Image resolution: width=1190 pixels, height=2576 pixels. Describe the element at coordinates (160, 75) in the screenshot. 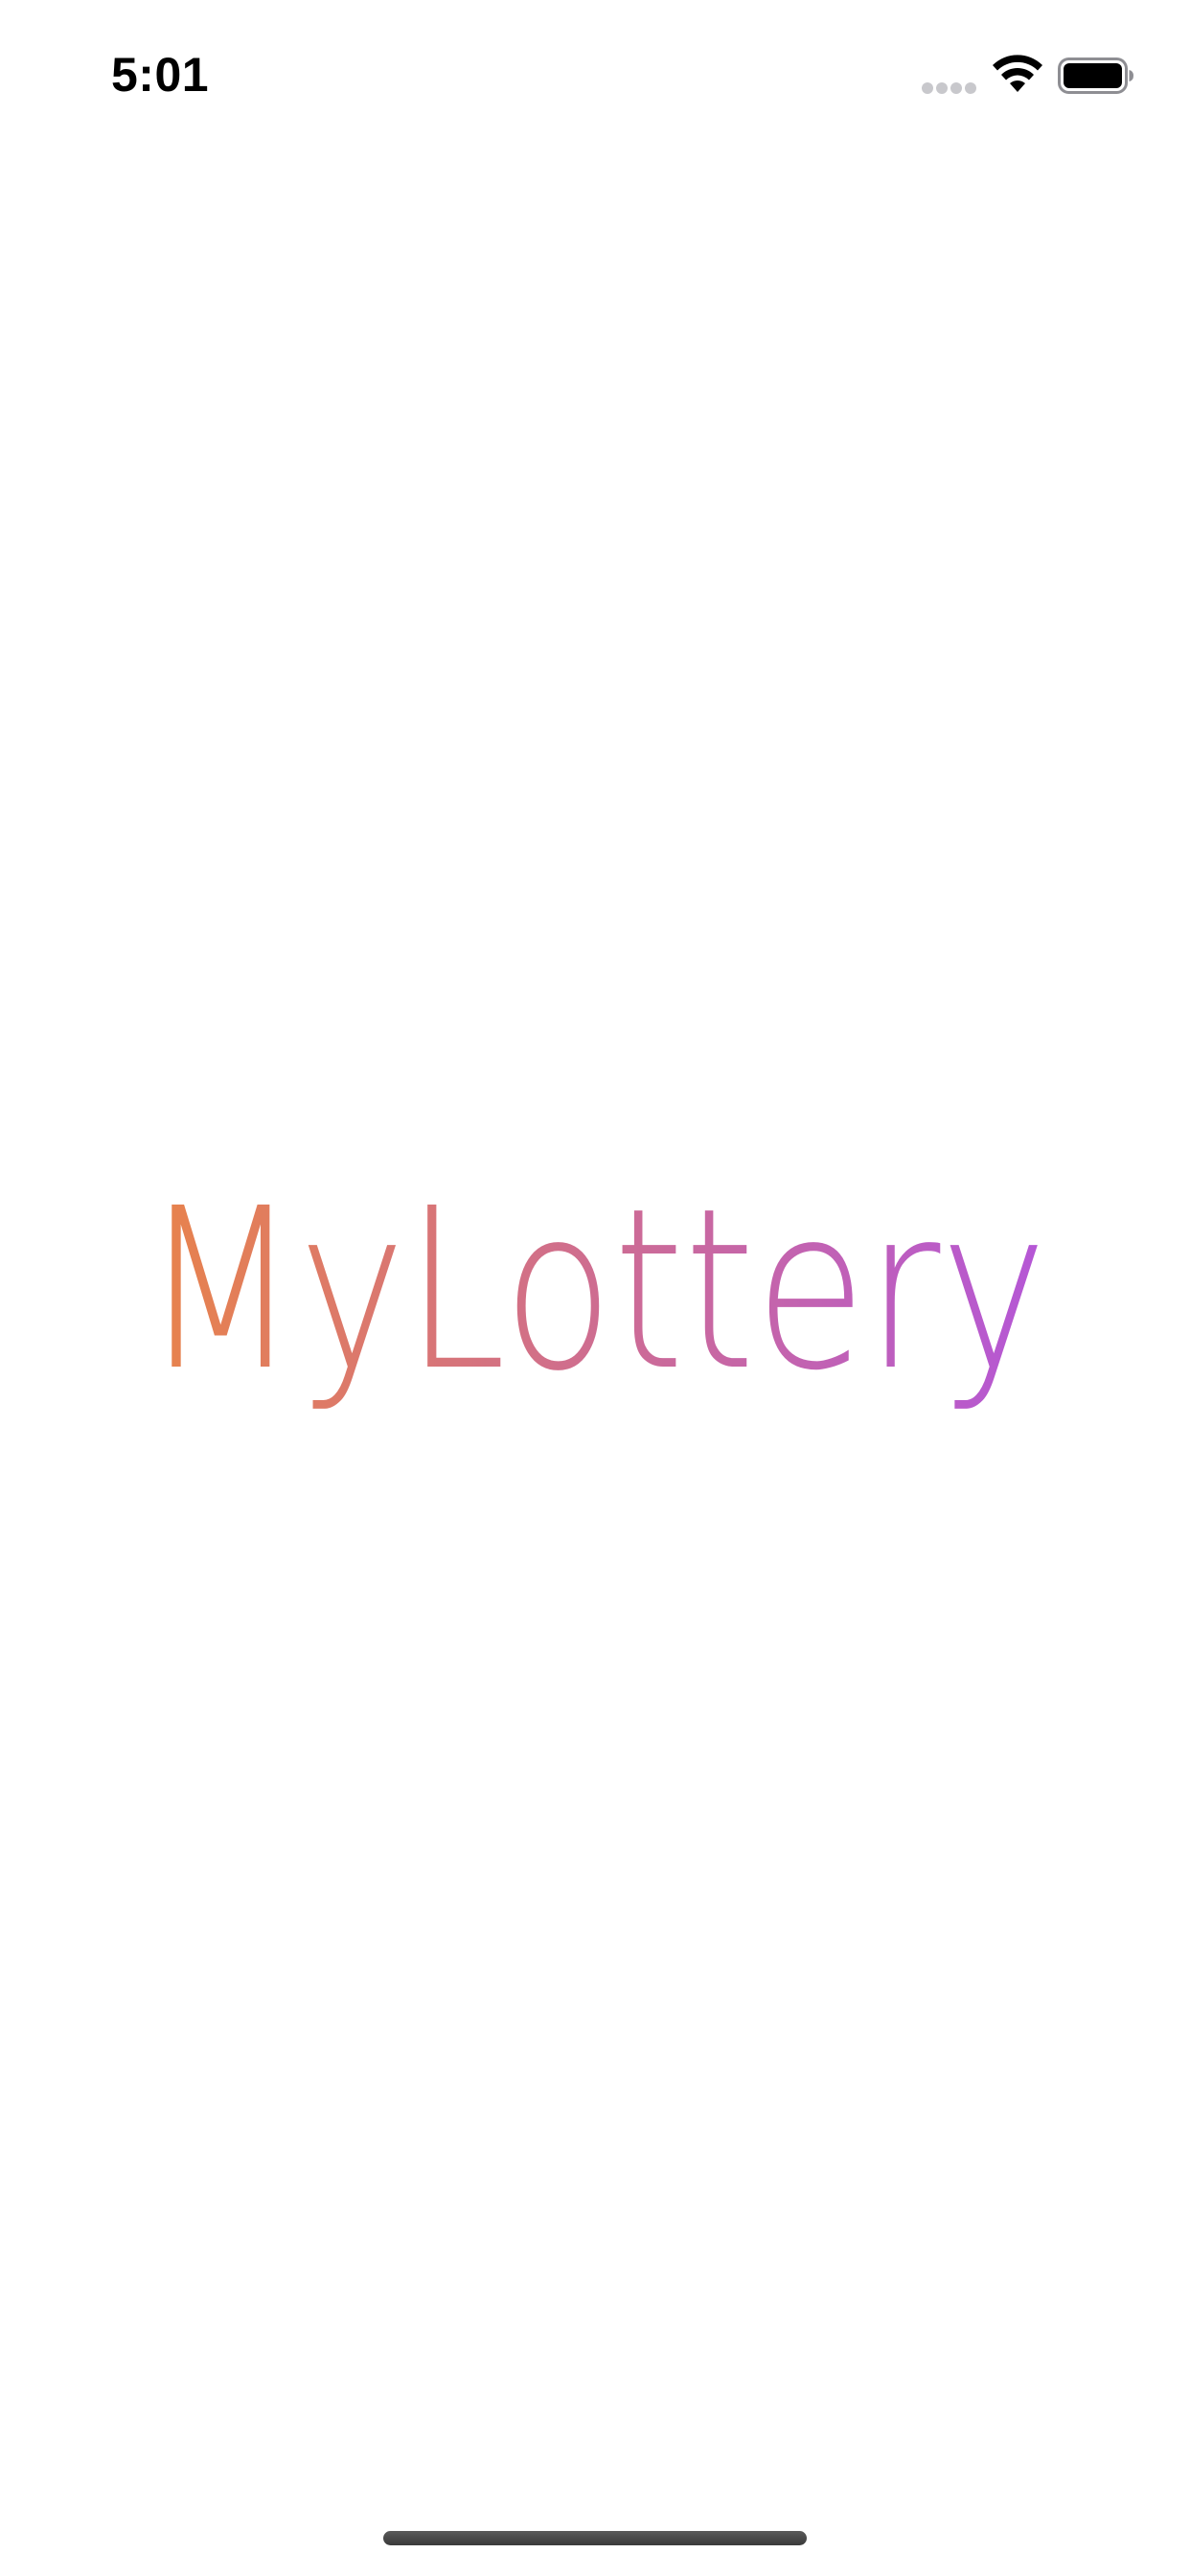

I see `status-time: 5:01` at that location.